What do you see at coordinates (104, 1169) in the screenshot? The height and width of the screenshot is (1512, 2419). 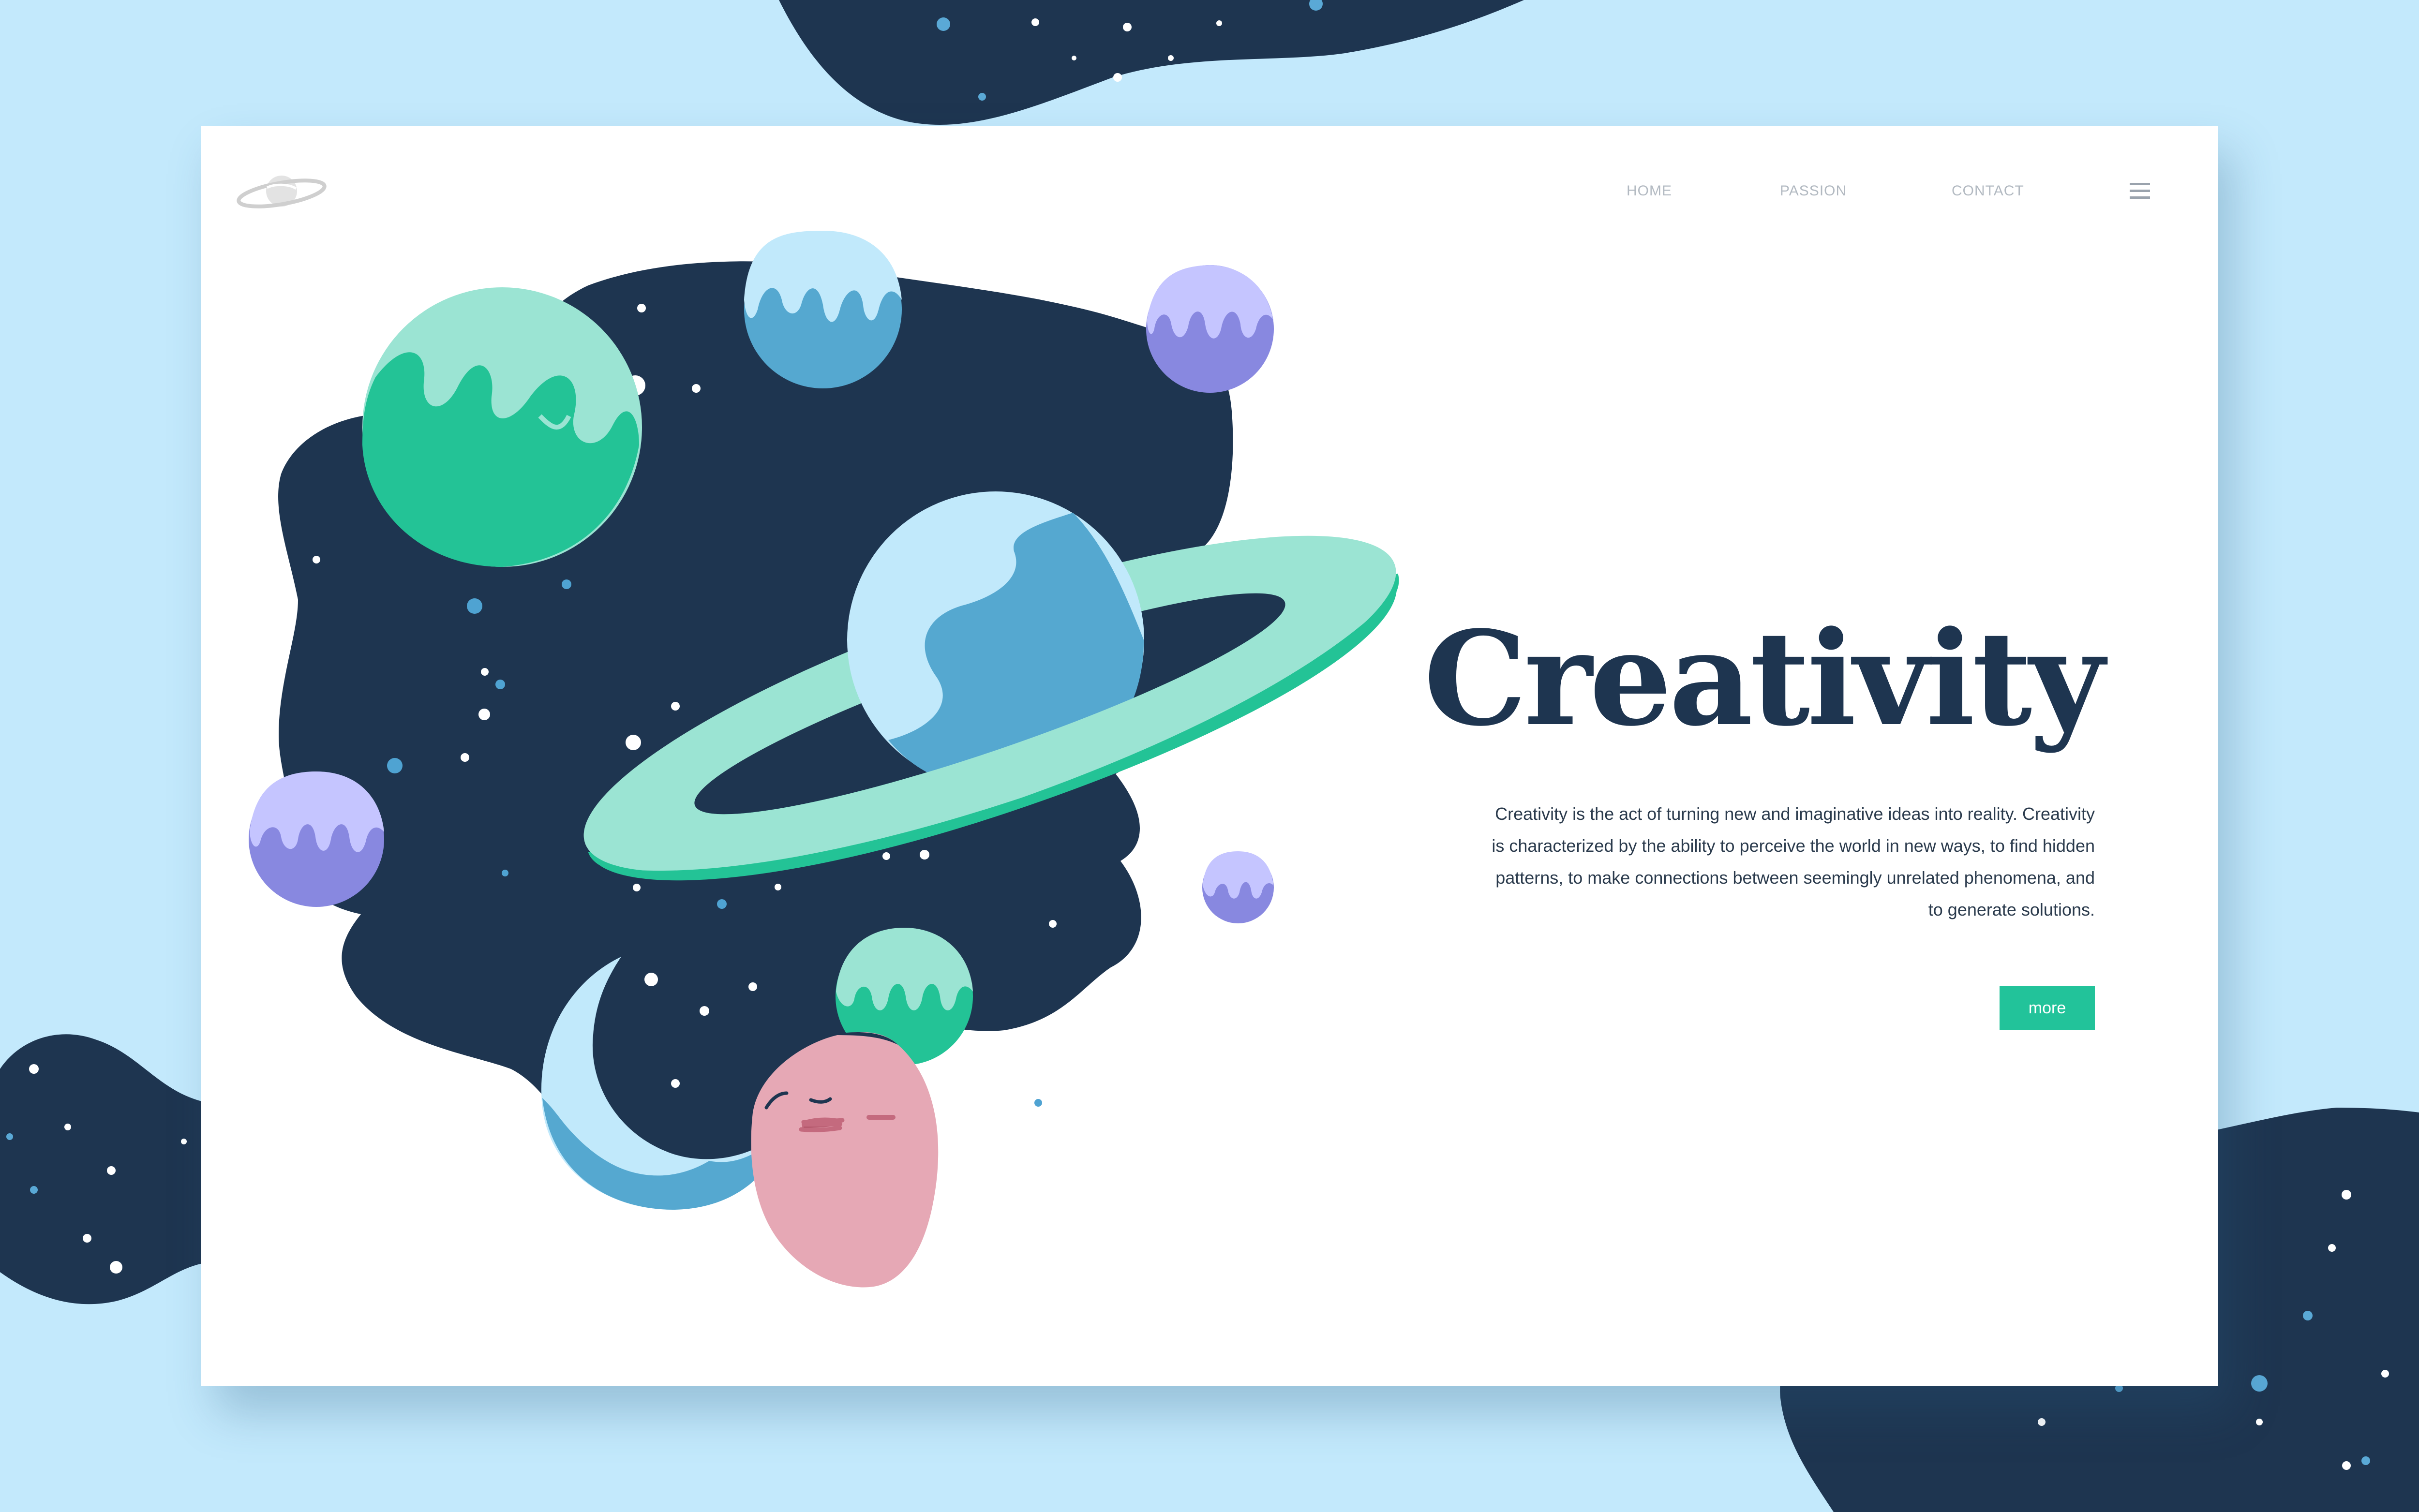 I see `left-space-blob` at bounding box center [104, 1169].